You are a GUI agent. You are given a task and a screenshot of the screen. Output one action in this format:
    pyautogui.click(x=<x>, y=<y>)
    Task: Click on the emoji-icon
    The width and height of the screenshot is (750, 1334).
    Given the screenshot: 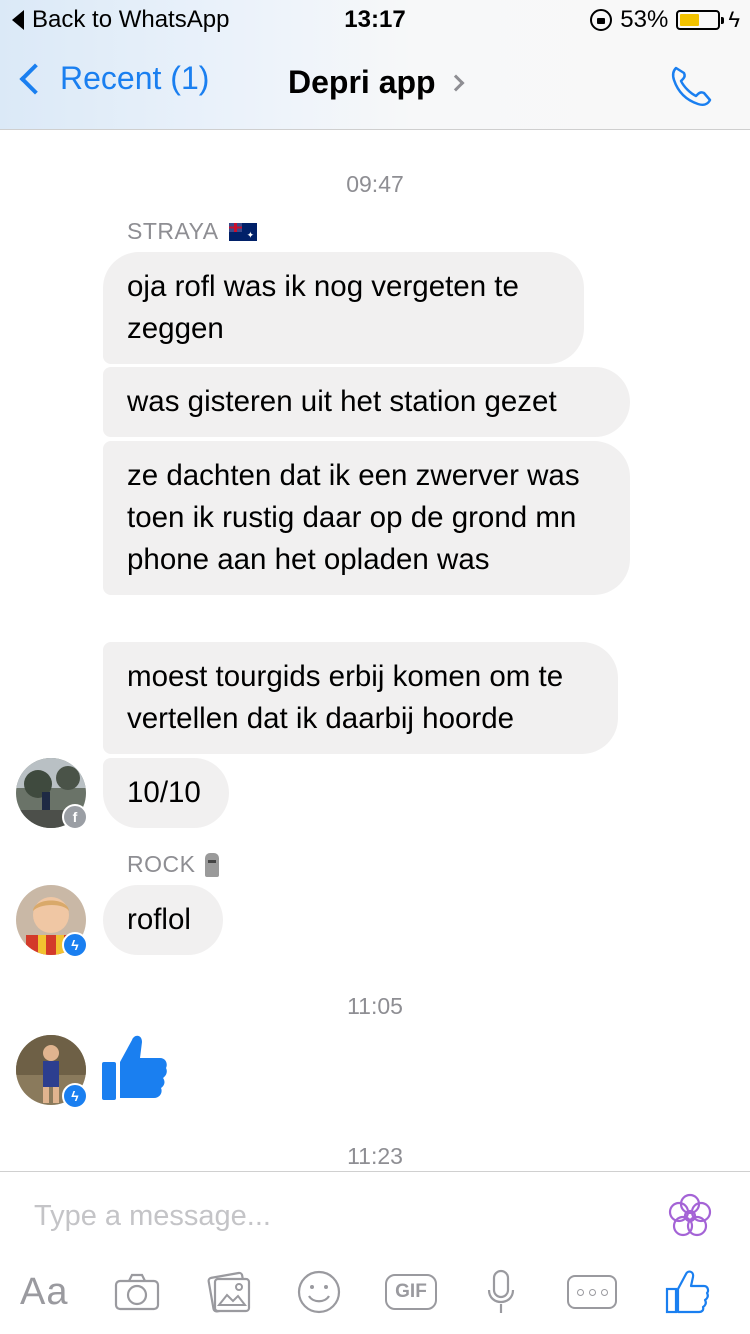 What is the action you would take?
    pyautogui.click(x=319, y=1292)
    